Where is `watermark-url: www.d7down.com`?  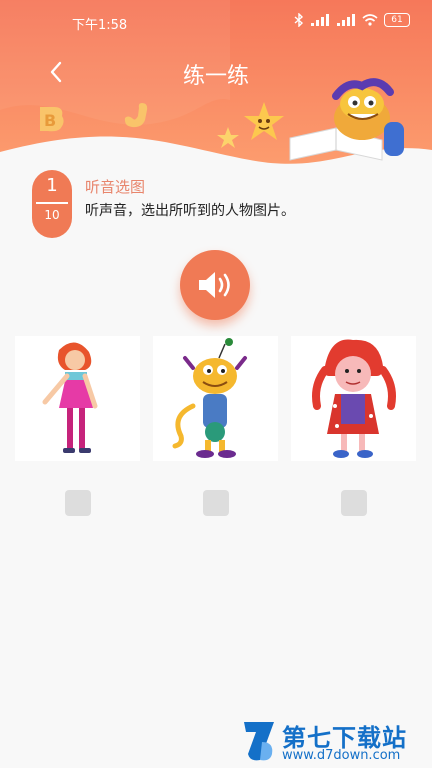
watermark-url: www.d7down.com is located at coordinates (341, 755).